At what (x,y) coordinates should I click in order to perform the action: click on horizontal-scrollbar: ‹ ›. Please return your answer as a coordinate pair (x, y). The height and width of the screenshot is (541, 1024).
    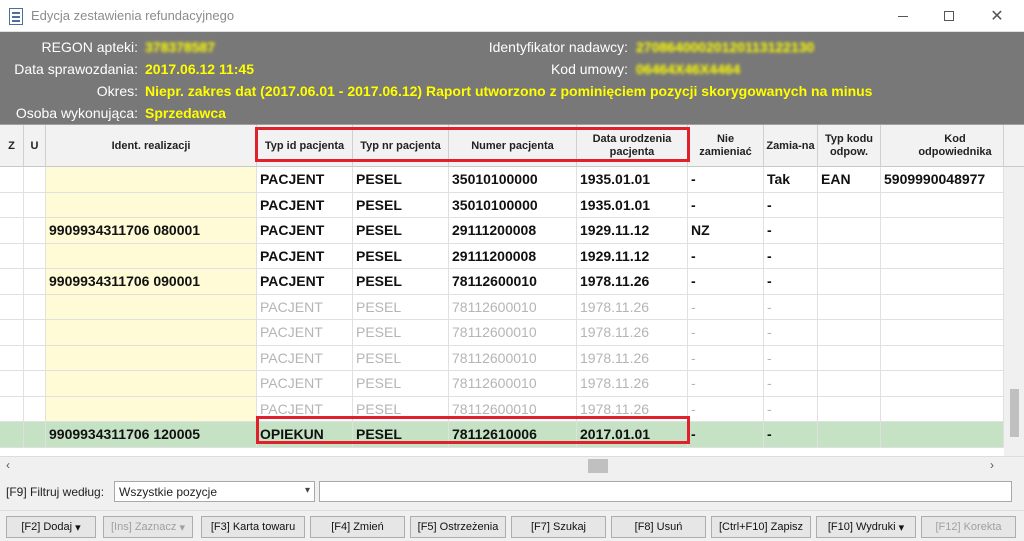
    Looking at the image, I should click on (512, 465).